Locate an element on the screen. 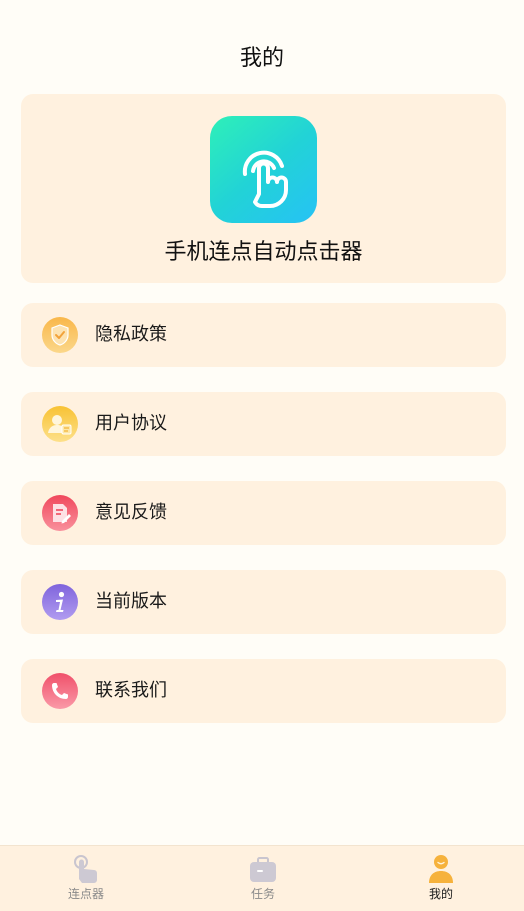 This screenshot has width=524, height=911. phone-icon is located at coordinates (60, 691).